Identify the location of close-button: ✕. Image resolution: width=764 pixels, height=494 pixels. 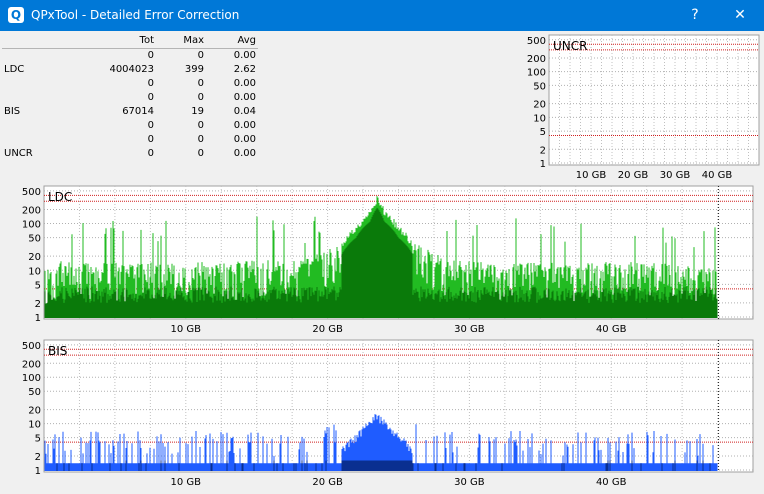
(740, 15).